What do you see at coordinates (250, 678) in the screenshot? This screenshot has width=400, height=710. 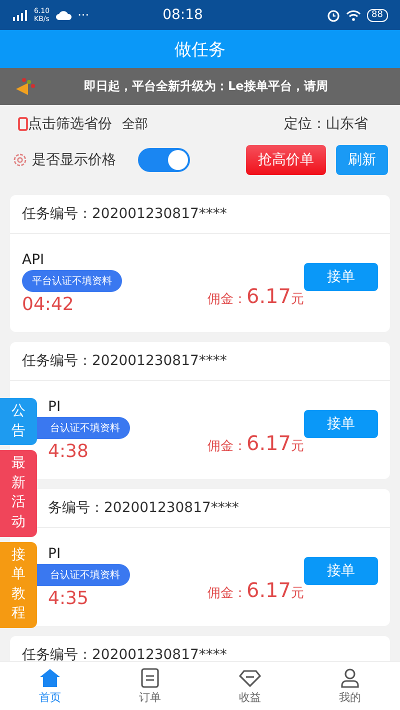 I see `diamond-icon` at bounding box center [250, 678].